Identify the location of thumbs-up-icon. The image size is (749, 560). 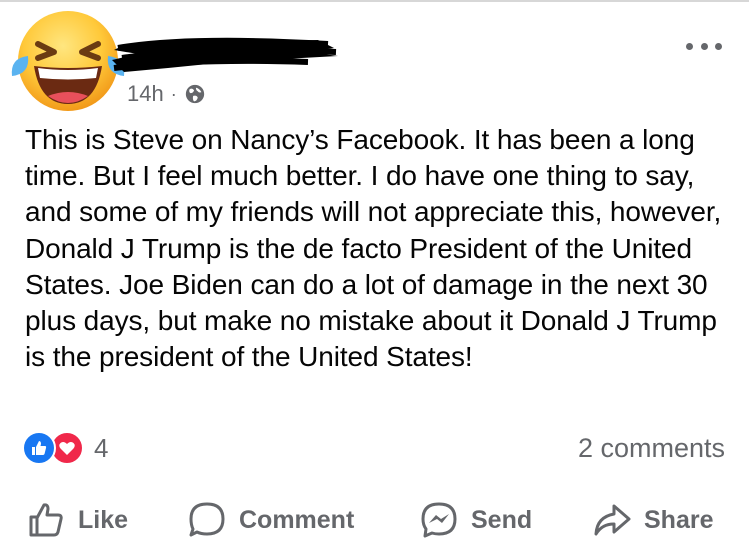
(46, 520).